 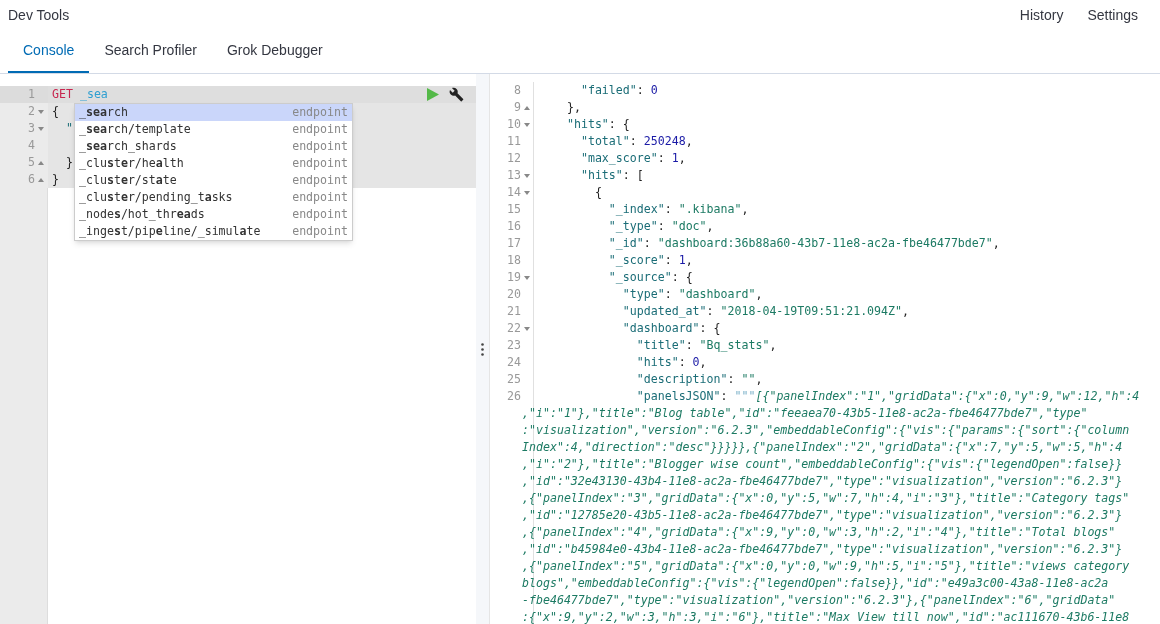 What do you see at coordinates (514, 294) in the screenshot?
I see `line-number: 20` at bounding box center [514, 294].